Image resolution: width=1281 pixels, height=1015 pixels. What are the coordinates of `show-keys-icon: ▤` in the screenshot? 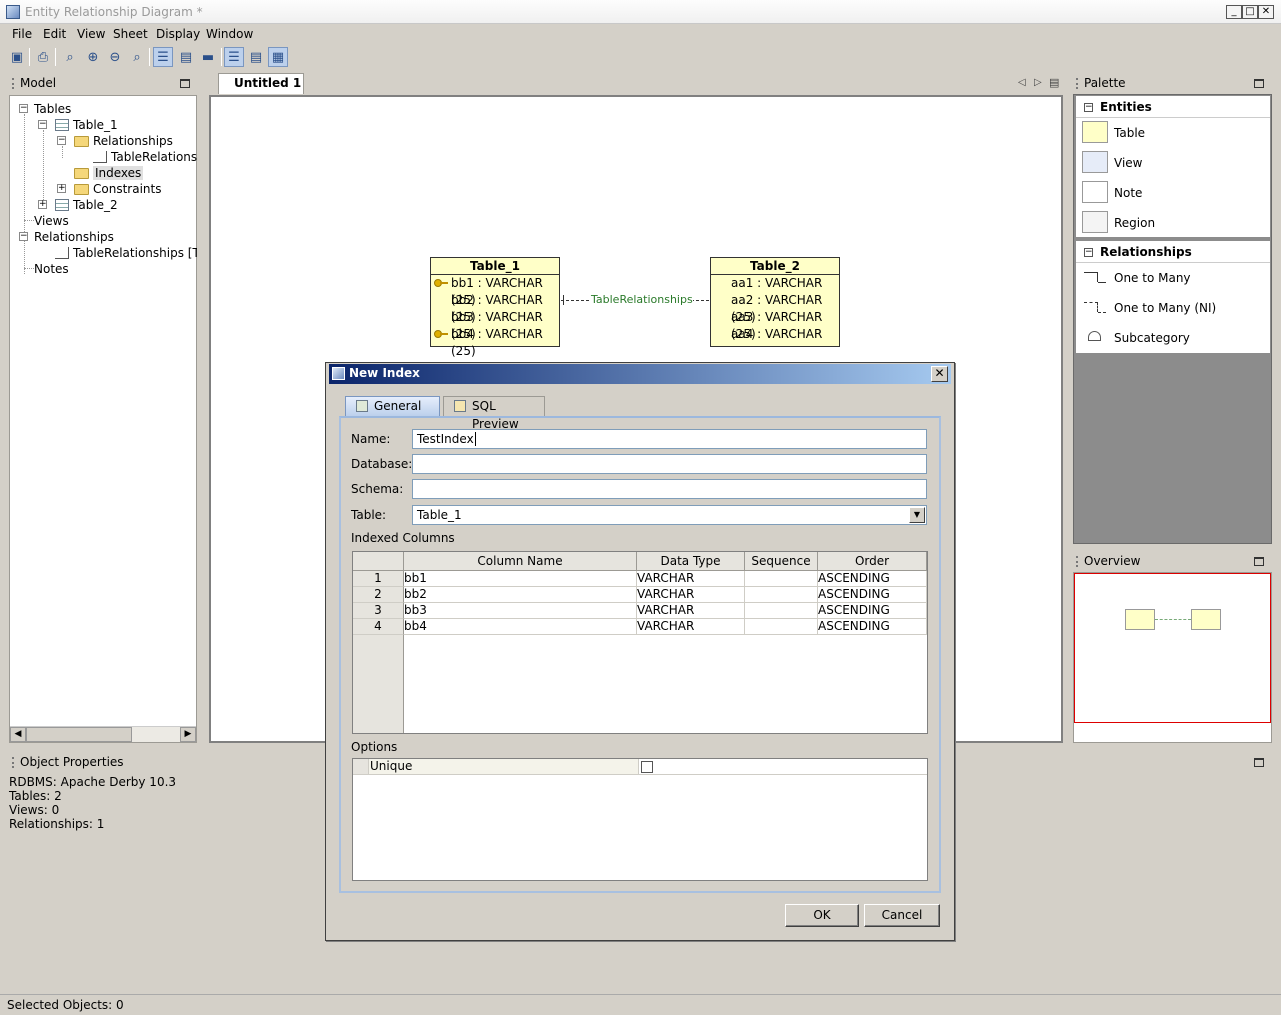 It's located at (186, 57).